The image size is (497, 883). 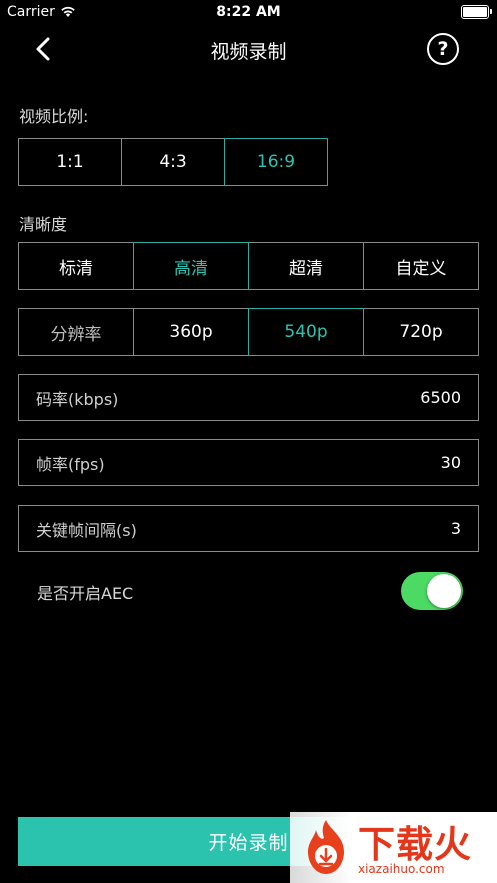 What do you see at coordinates (248, 462) in the screenshot?
I see `framerate-field: 帧率(fps)` at bounding box center [248, 462].